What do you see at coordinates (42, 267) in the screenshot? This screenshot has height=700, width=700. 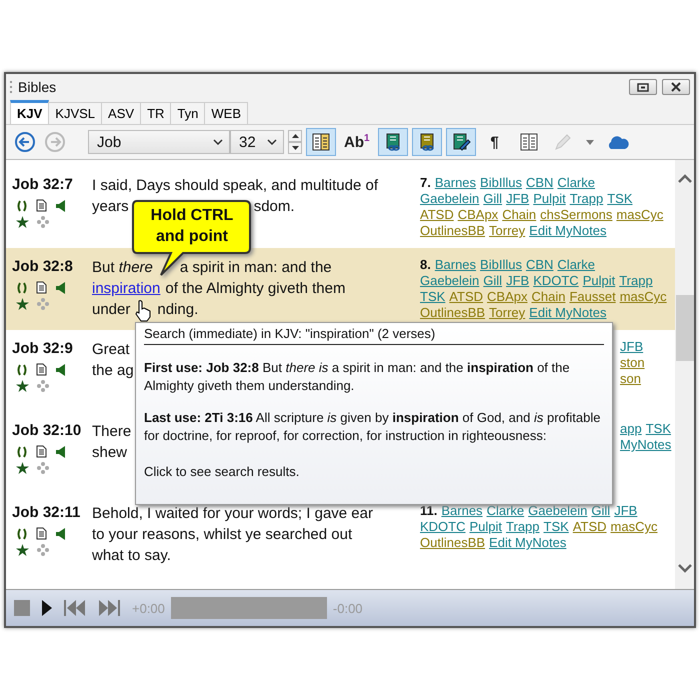 I see `verse-reference: Job 32:8` at bounding box center [42, 267].